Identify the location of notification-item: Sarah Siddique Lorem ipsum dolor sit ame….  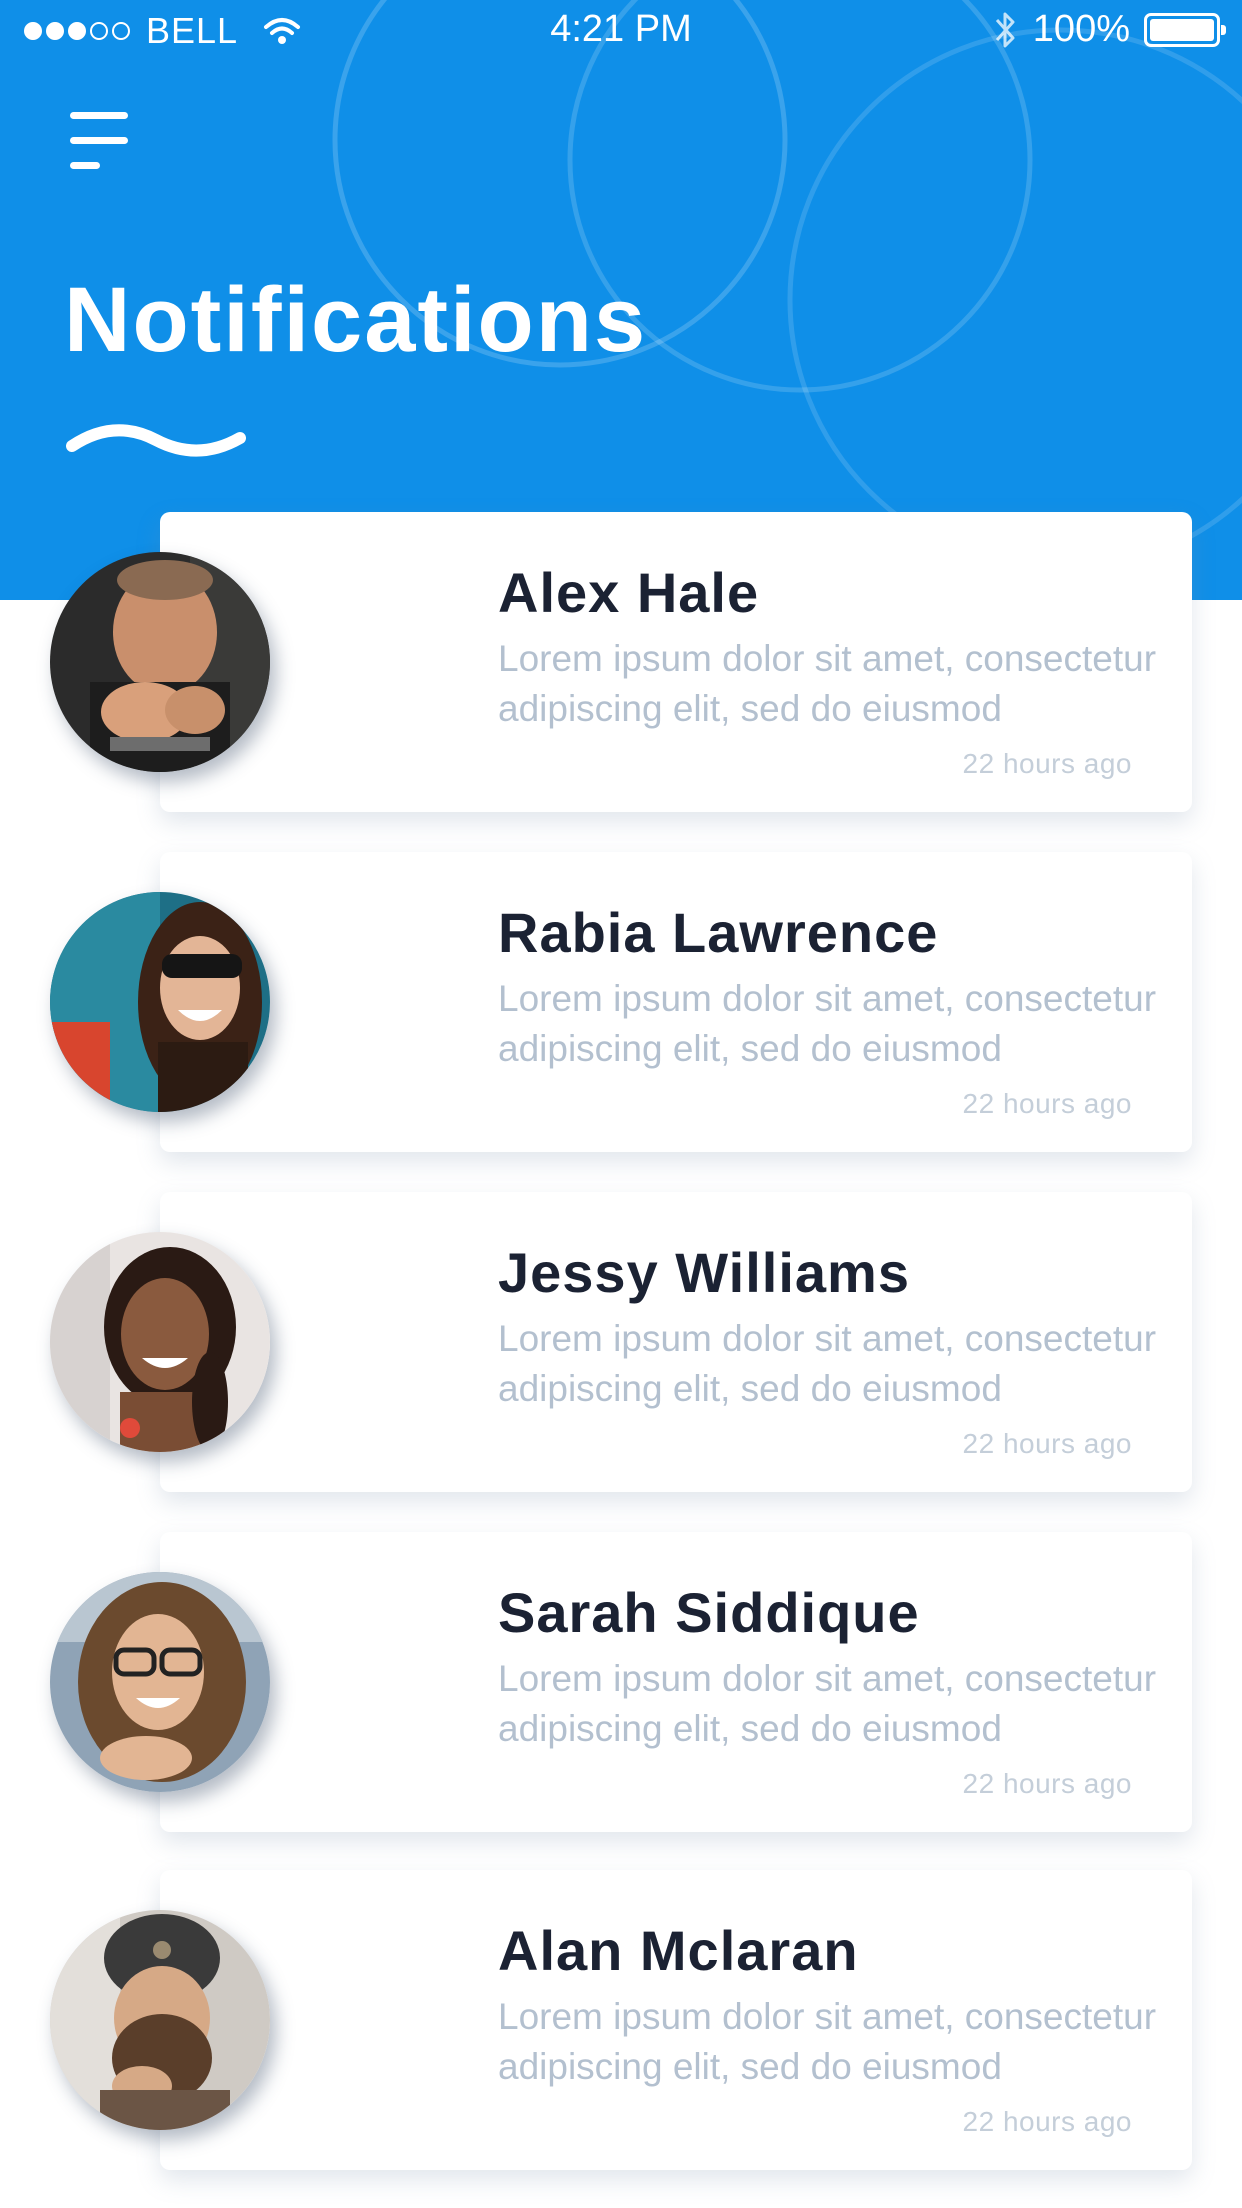
(621, 1682).